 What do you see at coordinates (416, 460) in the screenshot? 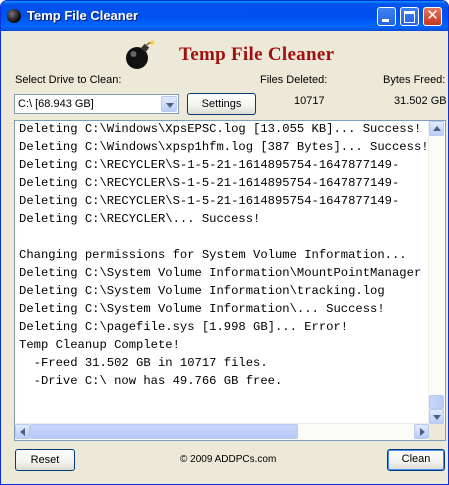
I see `clean-button: Clean` at bounding box center [416, 460].